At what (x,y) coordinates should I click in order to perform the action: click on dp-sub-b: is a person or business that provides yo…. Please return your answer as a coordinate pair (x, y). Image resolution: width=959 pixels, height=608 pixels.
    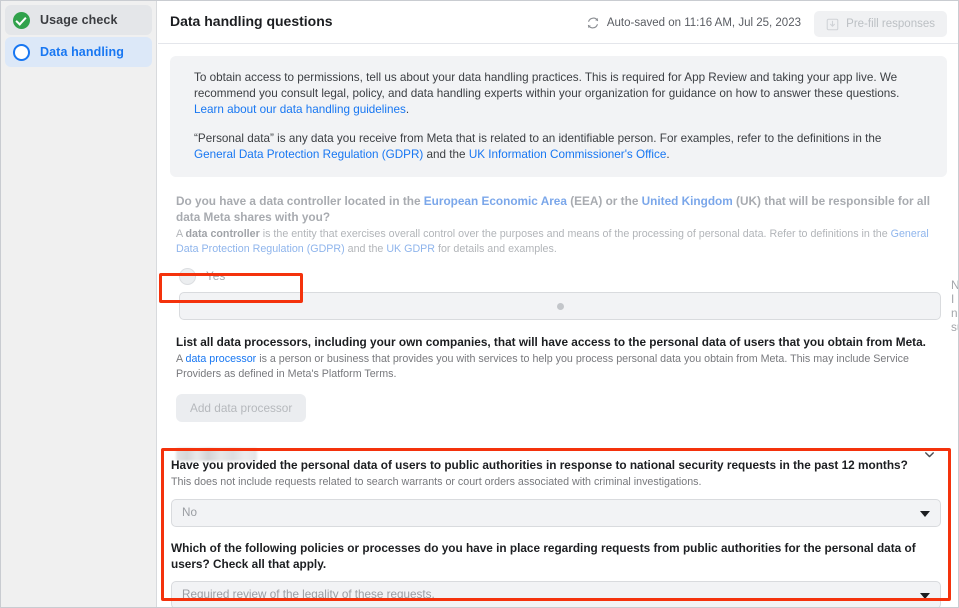
    Looking at the image, I should click on (542, 366).